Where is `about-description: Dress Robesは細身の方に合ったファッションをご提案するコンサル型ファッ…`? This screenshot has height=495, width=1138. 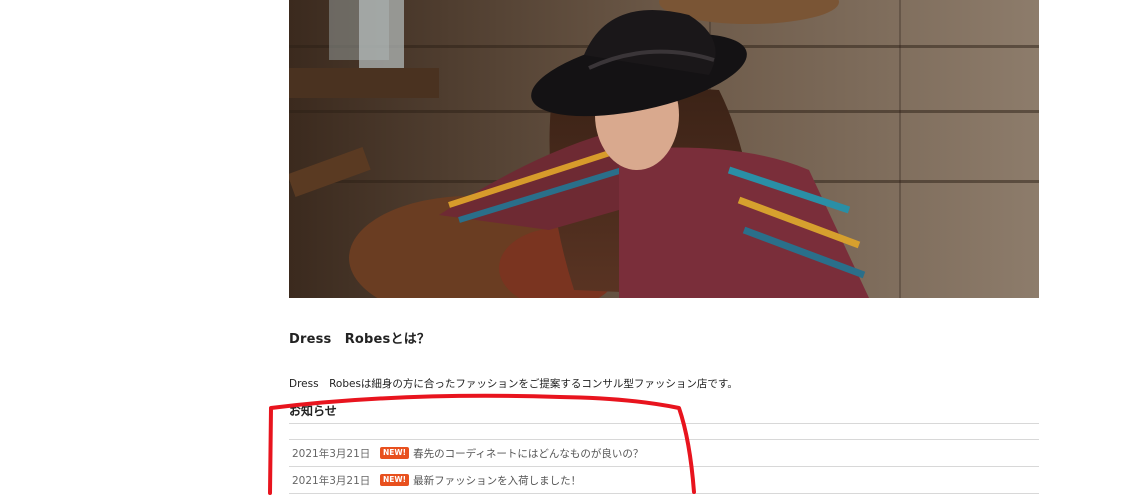 about-description: Dress Robesは細身の方に合ったファッションをご提案するコンサル型ファッ… is located at coordinates (513, 384).